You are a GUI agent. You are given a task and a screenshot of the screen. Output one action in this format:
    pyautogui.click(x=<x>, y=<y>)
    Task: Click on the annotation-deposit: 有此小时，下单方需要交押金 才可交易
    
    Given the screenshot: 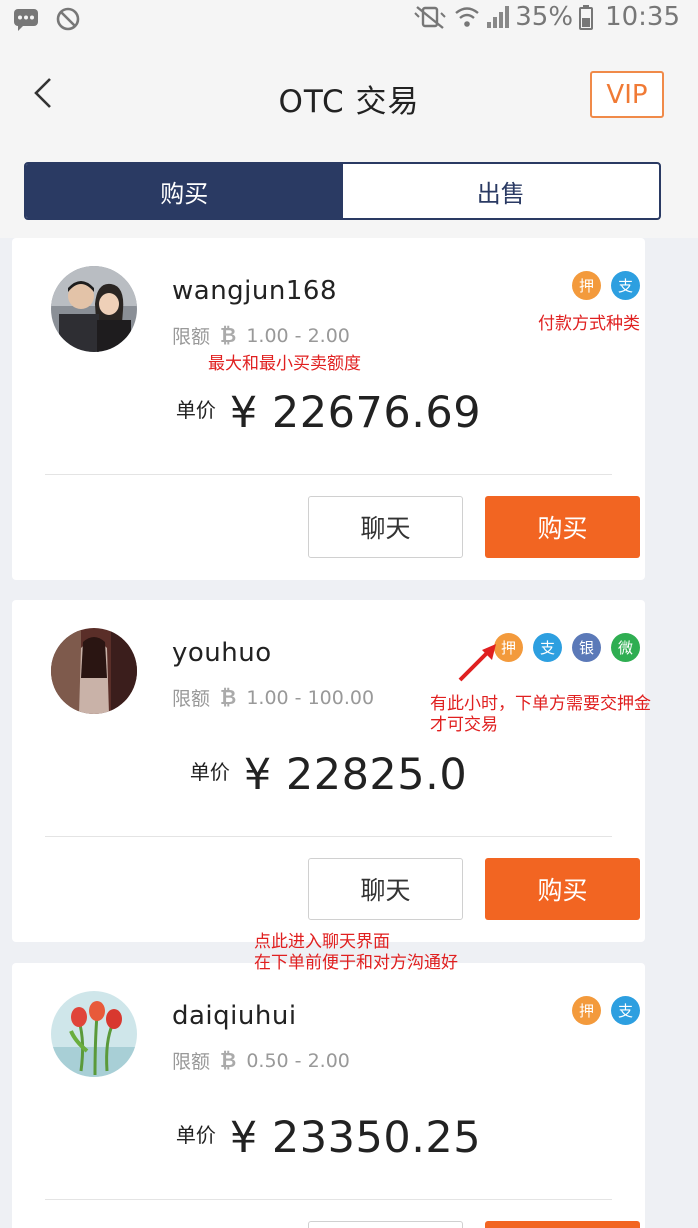 What is the action you would take?
    pyautogui.click(x=540, y=715)
    